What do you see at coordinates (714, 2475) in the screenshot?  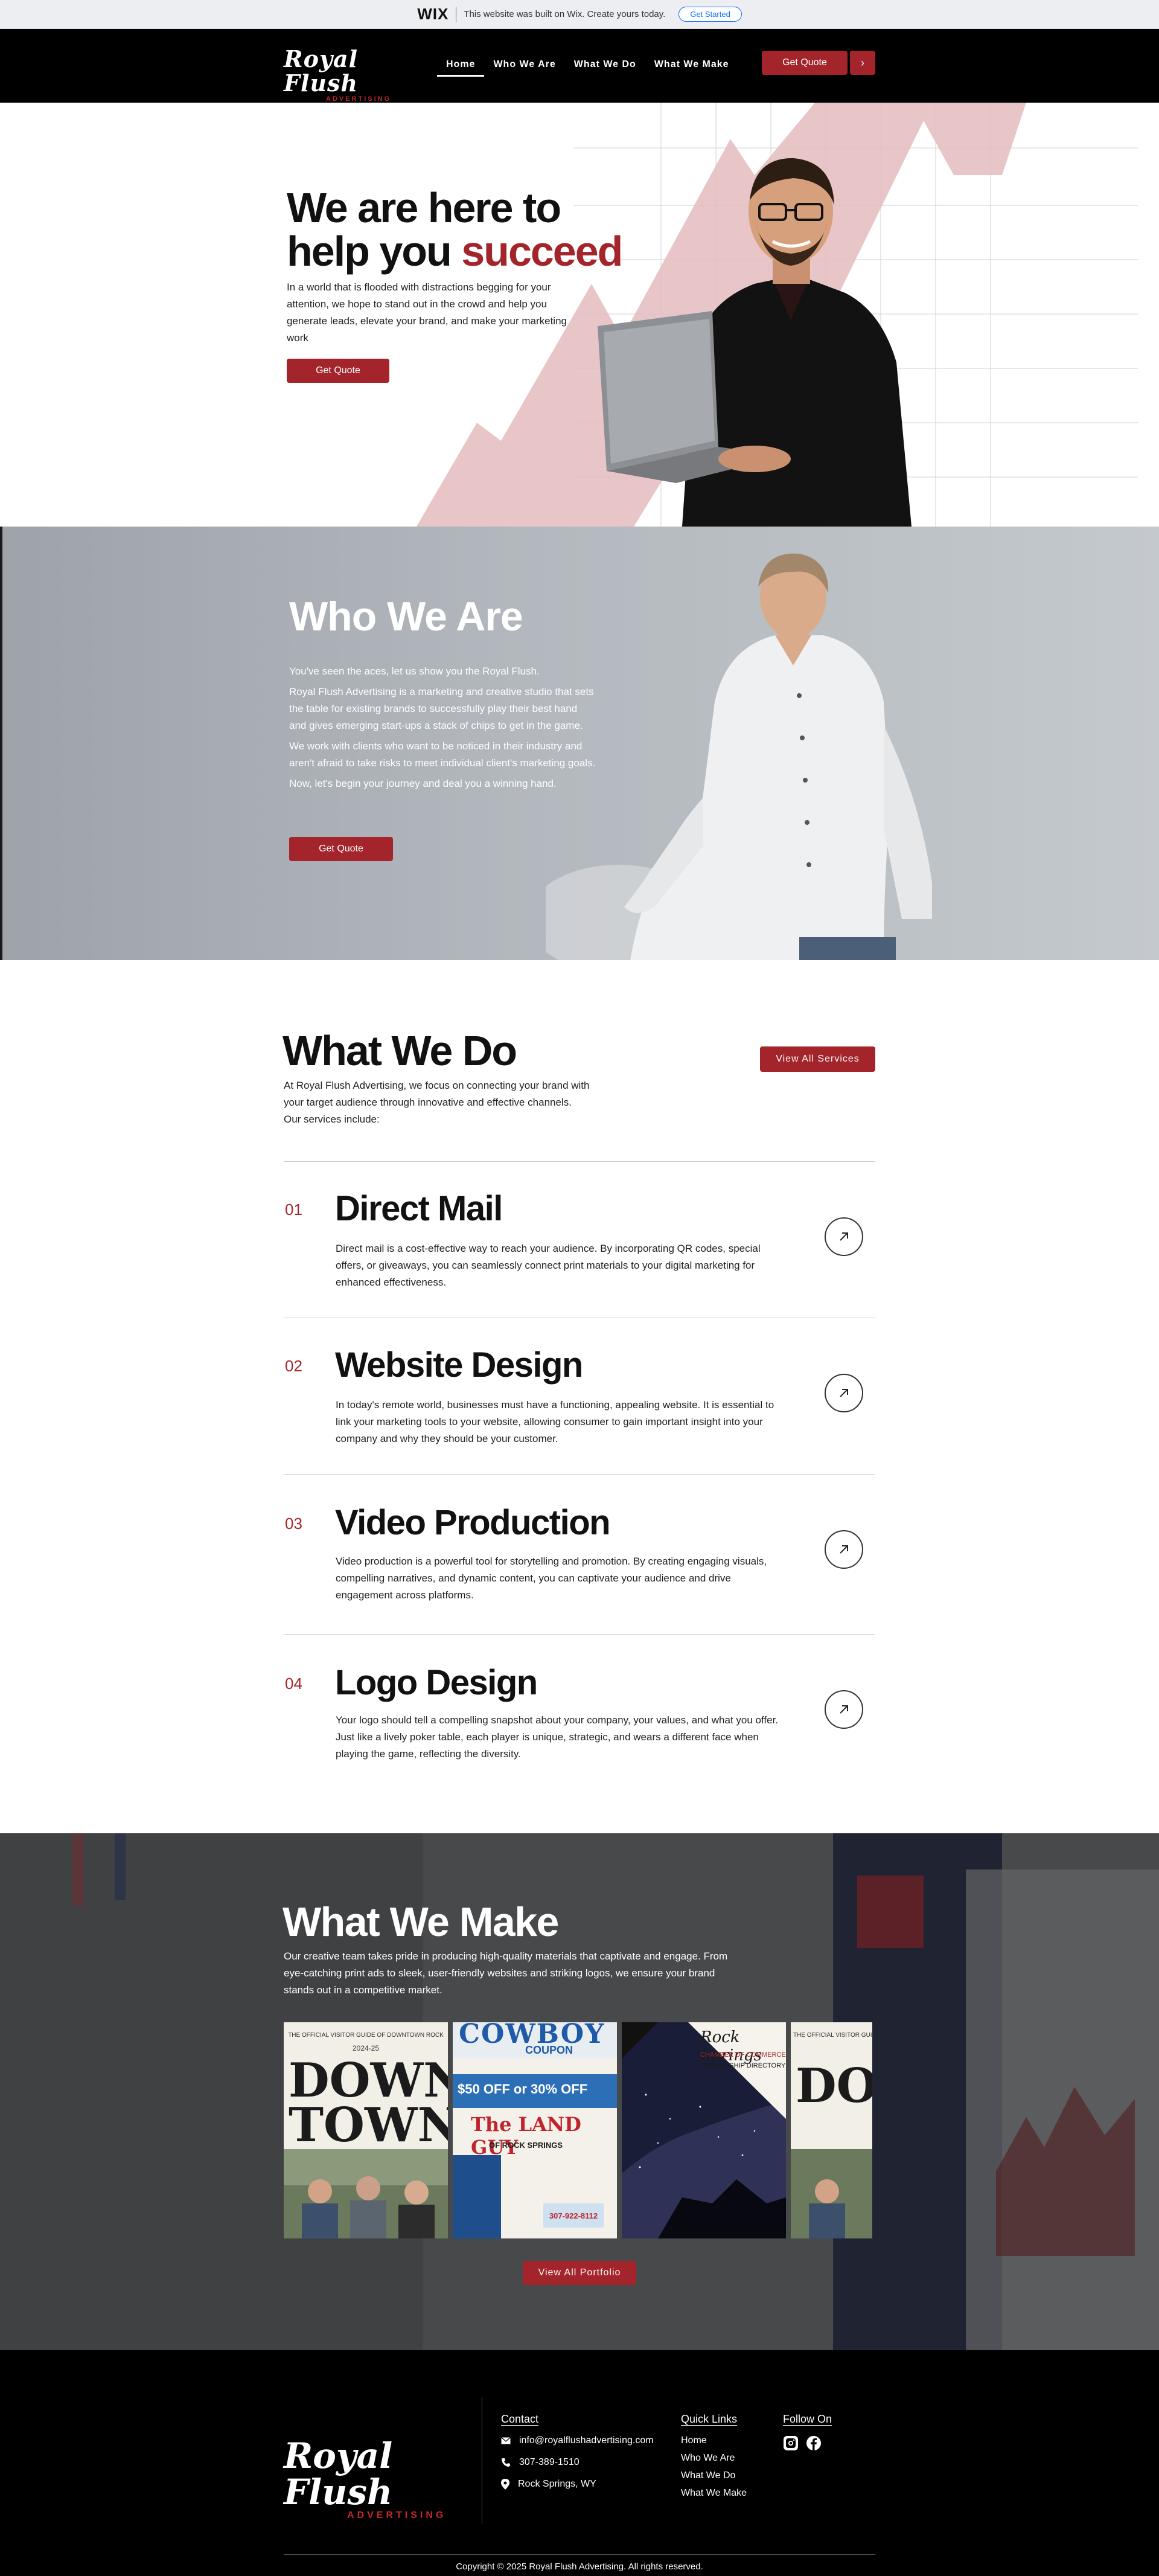 I see `footer-link-what-we-do: What We Do` at bounding box center [714, 2475].